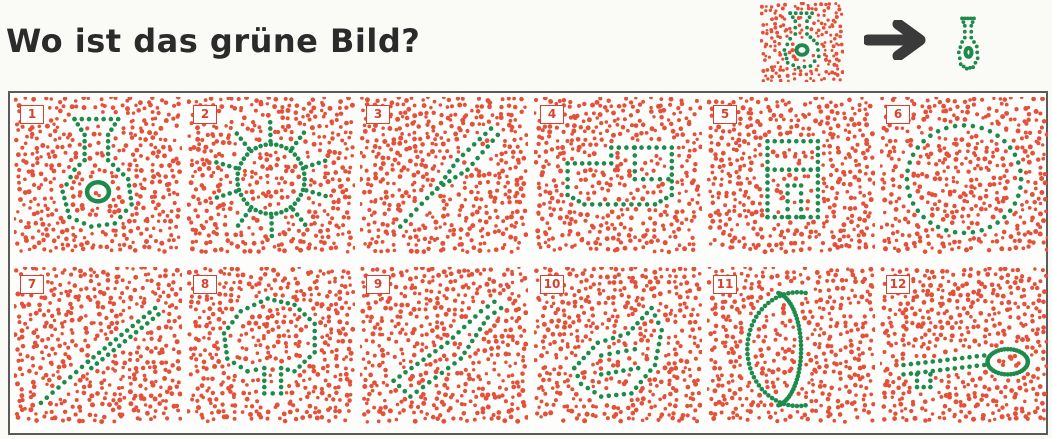 The image size is (1052, 439). Describe the element at coordinates (618, 176) in the screenshot. I see `picture-tile-4: 4` at that location.